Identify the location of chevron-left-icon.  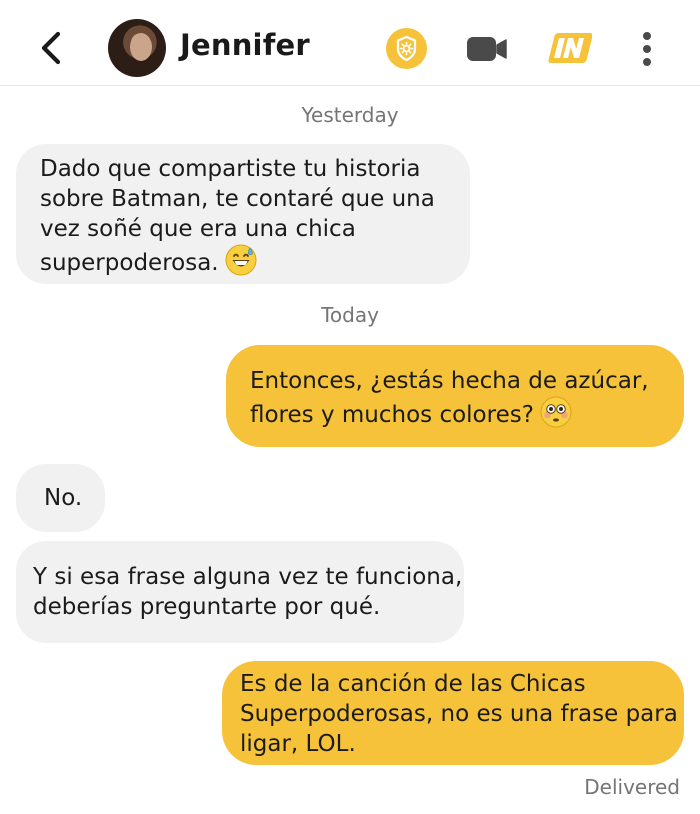
(51, 48).